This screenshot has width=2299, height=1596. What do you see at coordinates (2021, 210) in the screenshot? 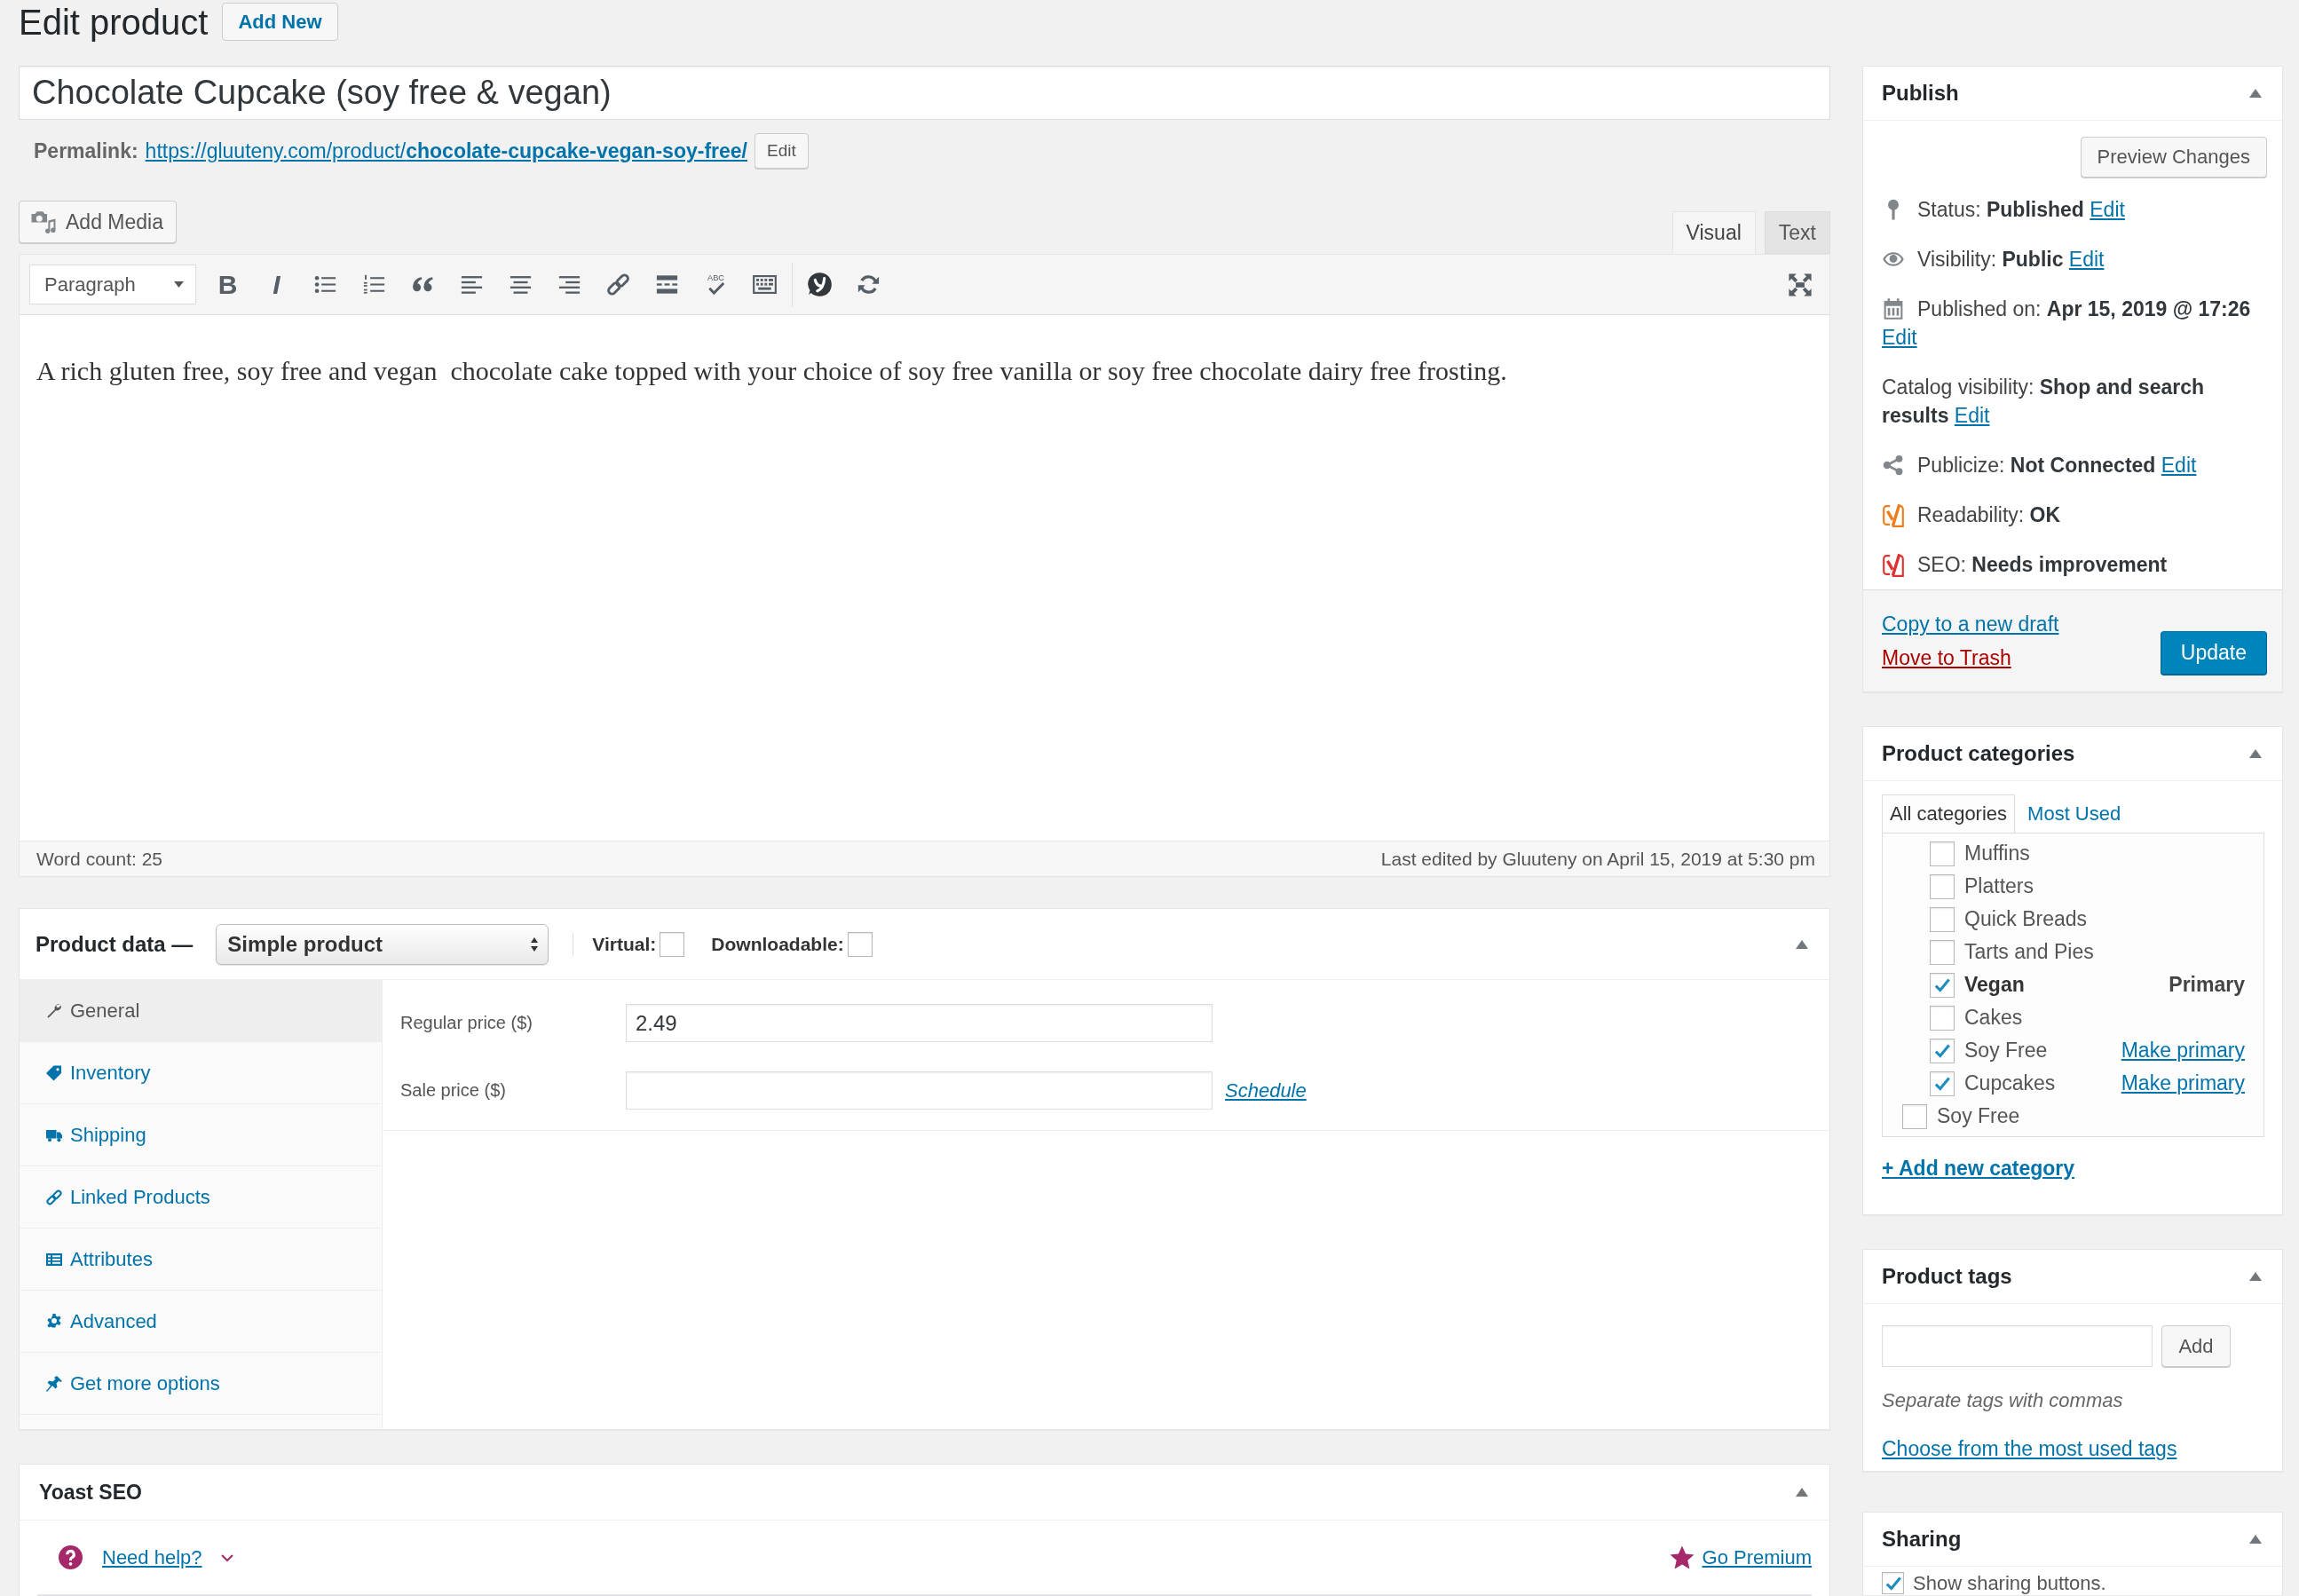
I see `status-text: Status: Published Edit` at bounding box center [2021, 210].